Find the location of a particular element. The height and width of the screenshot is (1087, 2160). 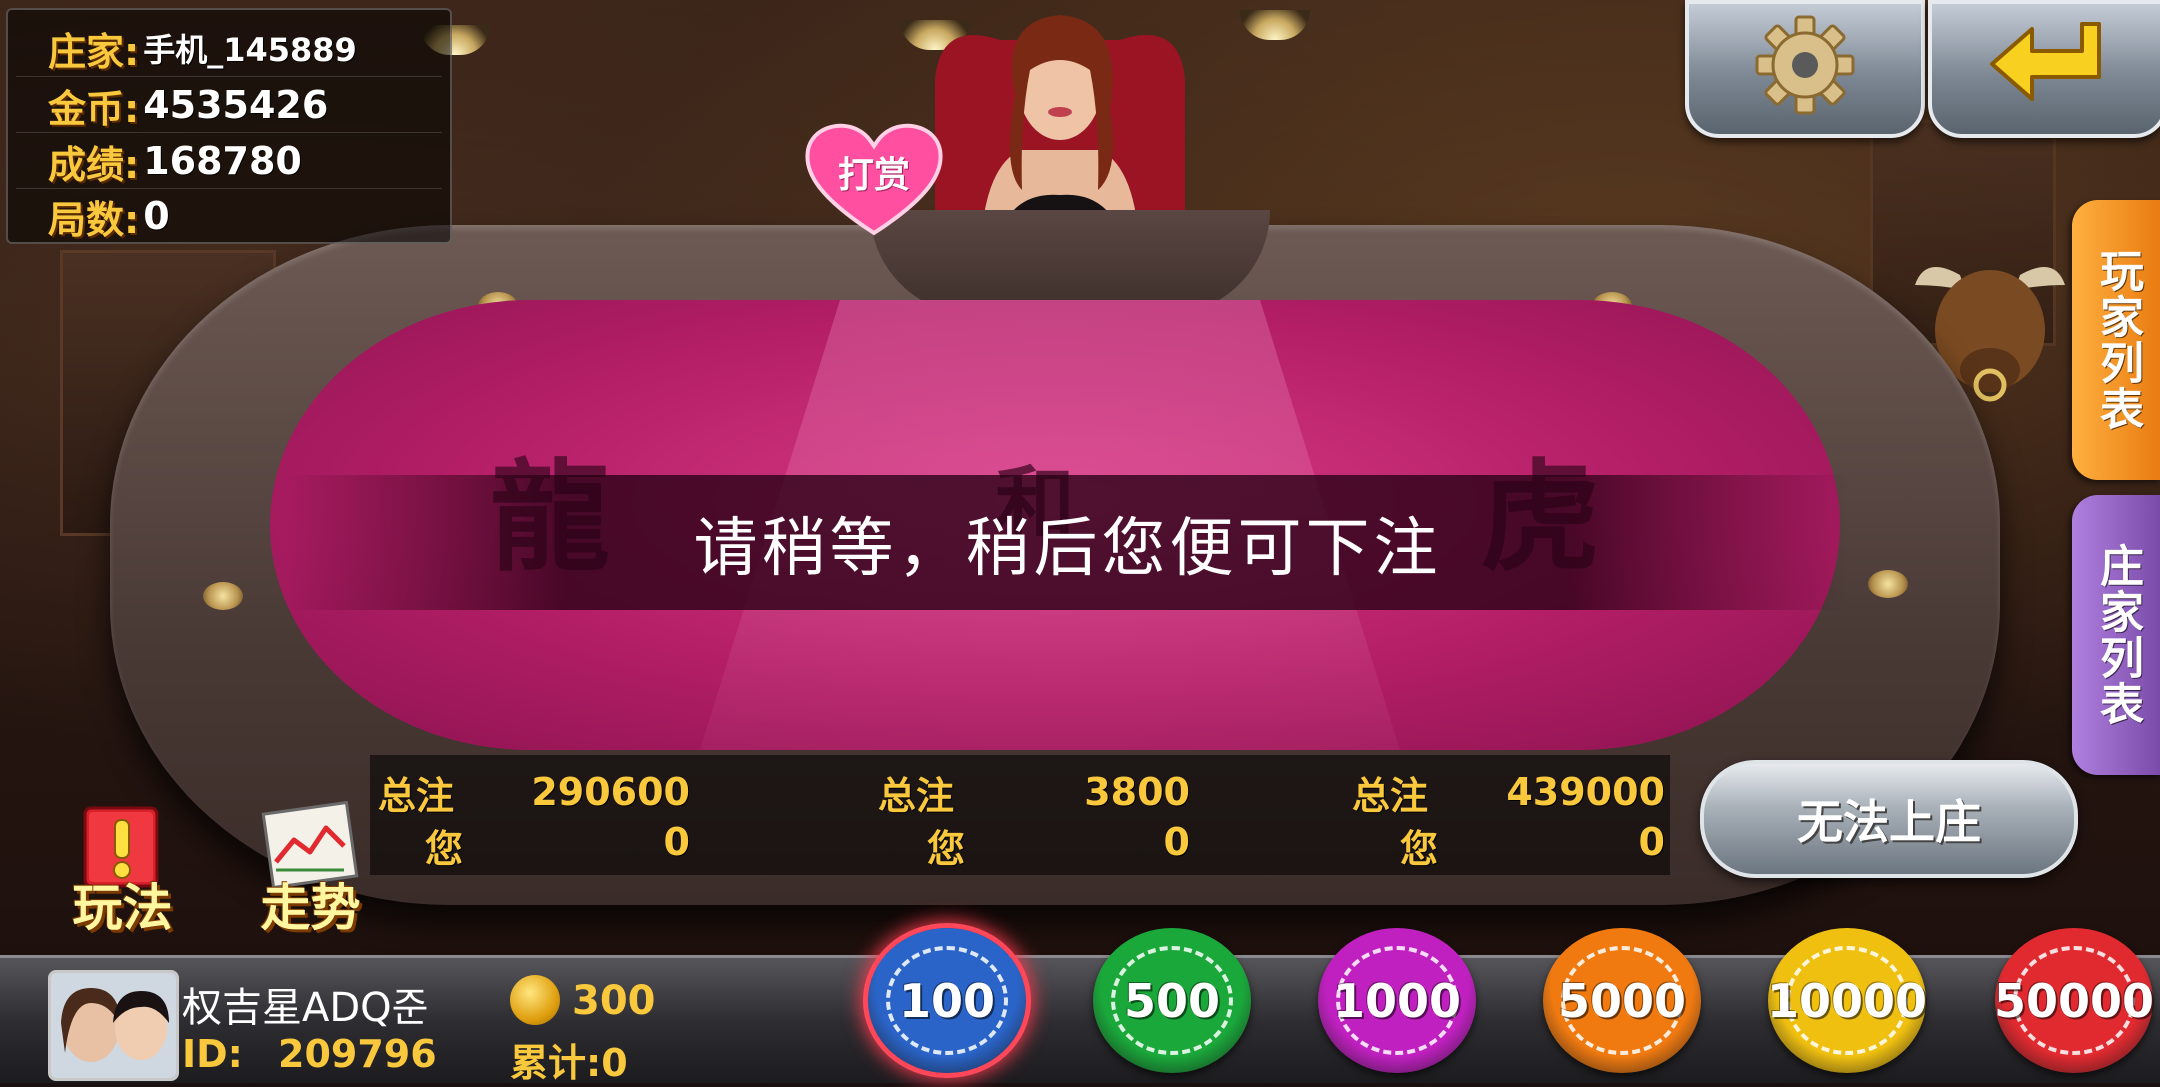

banker-list-tab: 庄家列表 is located at coordinates (2116, 635).